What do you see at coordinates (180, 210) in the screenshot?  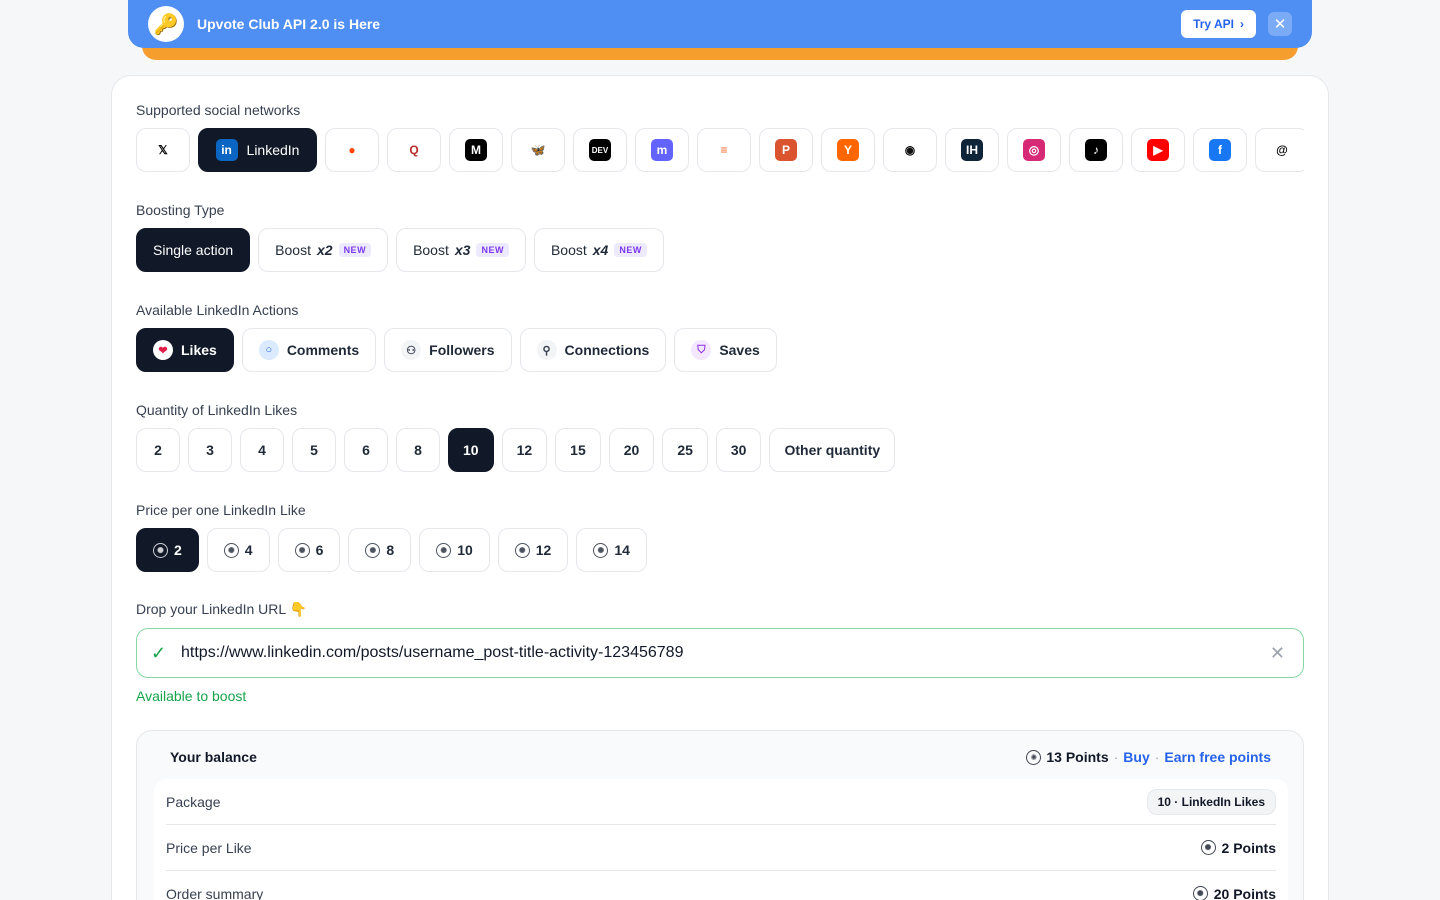 I see `boosting-type-label: Boosting Type` at bounding box center [180, 210].